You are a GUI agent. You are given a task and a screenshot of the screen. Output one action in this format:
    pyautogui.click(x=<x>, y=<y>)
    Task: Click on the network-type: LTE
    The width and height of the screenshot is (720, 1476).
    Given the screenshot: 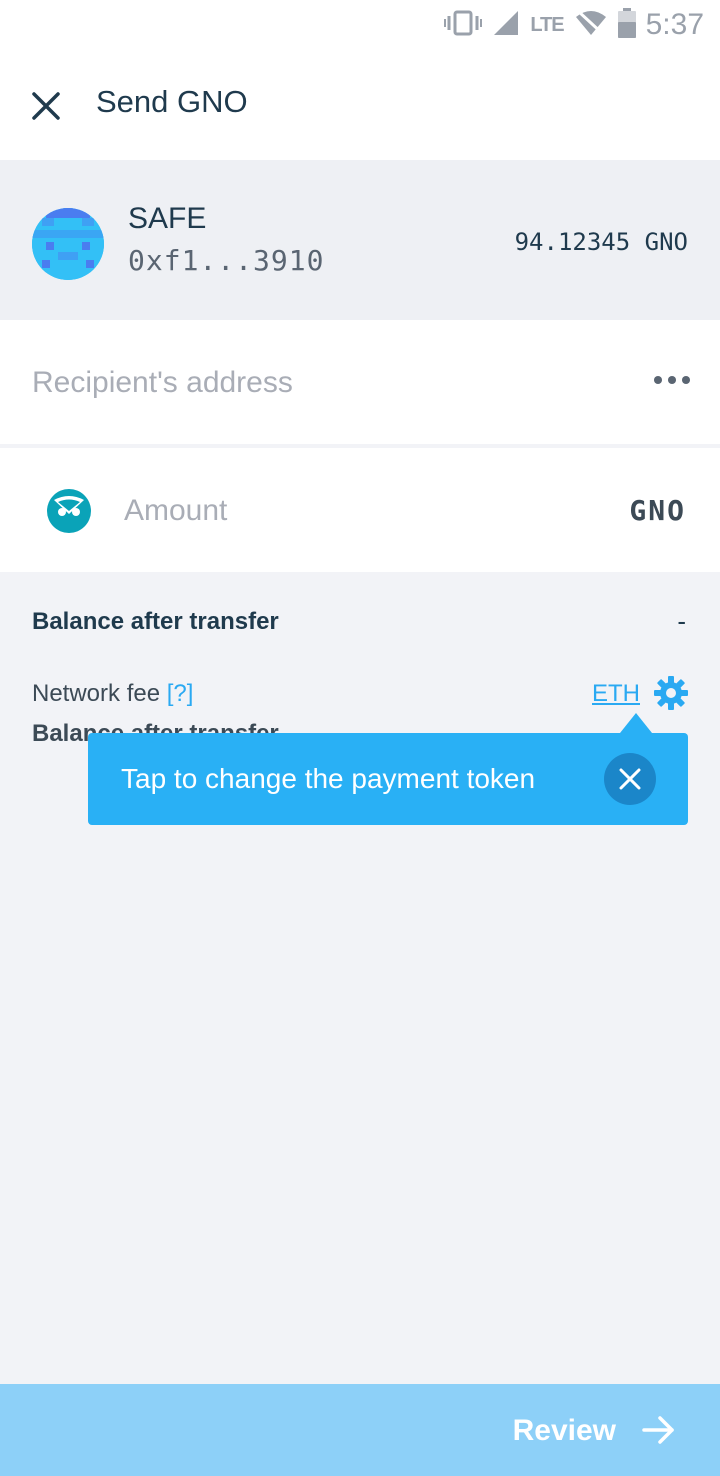 What is the action you would take?
    pyautogui.click(x=547, y=24)
    